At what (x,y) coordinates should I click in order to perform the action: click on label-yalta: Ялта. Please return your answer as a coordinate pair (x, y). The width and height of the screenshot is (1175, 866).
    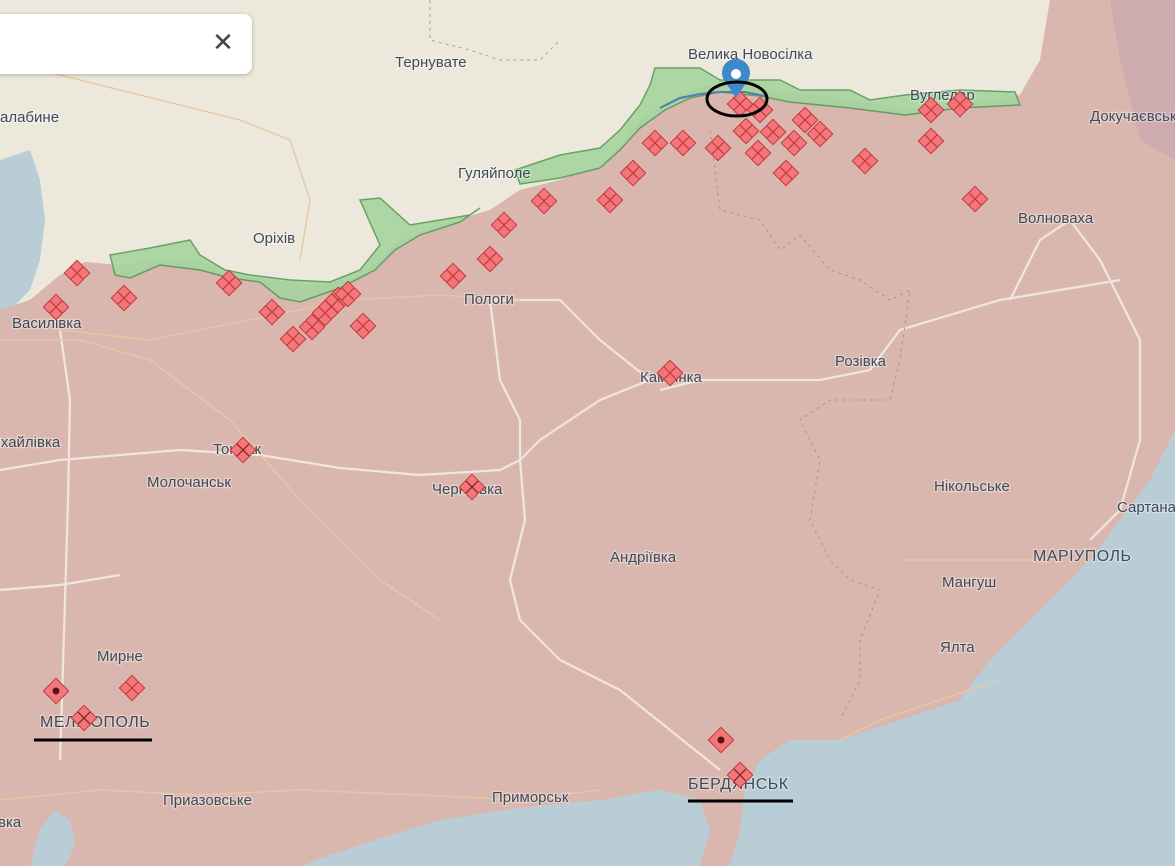
    Looking at the image, I should click on (957, 647).